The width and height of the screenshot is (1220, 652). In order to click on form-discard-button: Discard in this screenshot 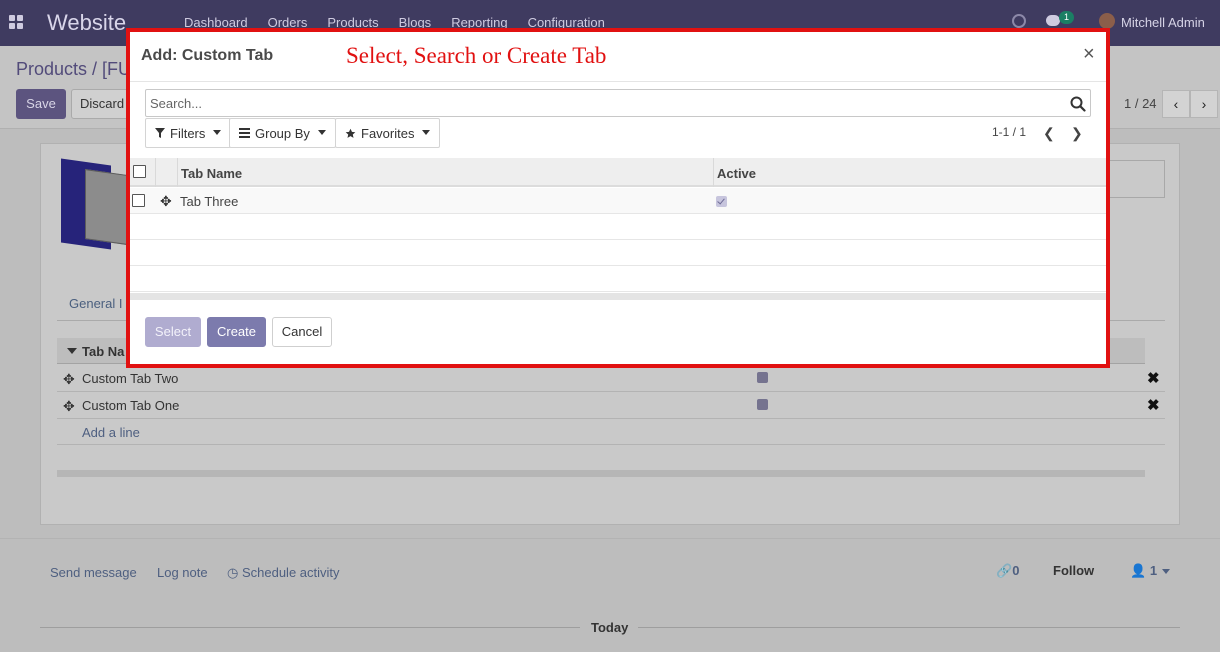, I will do `click(101, 104)`.